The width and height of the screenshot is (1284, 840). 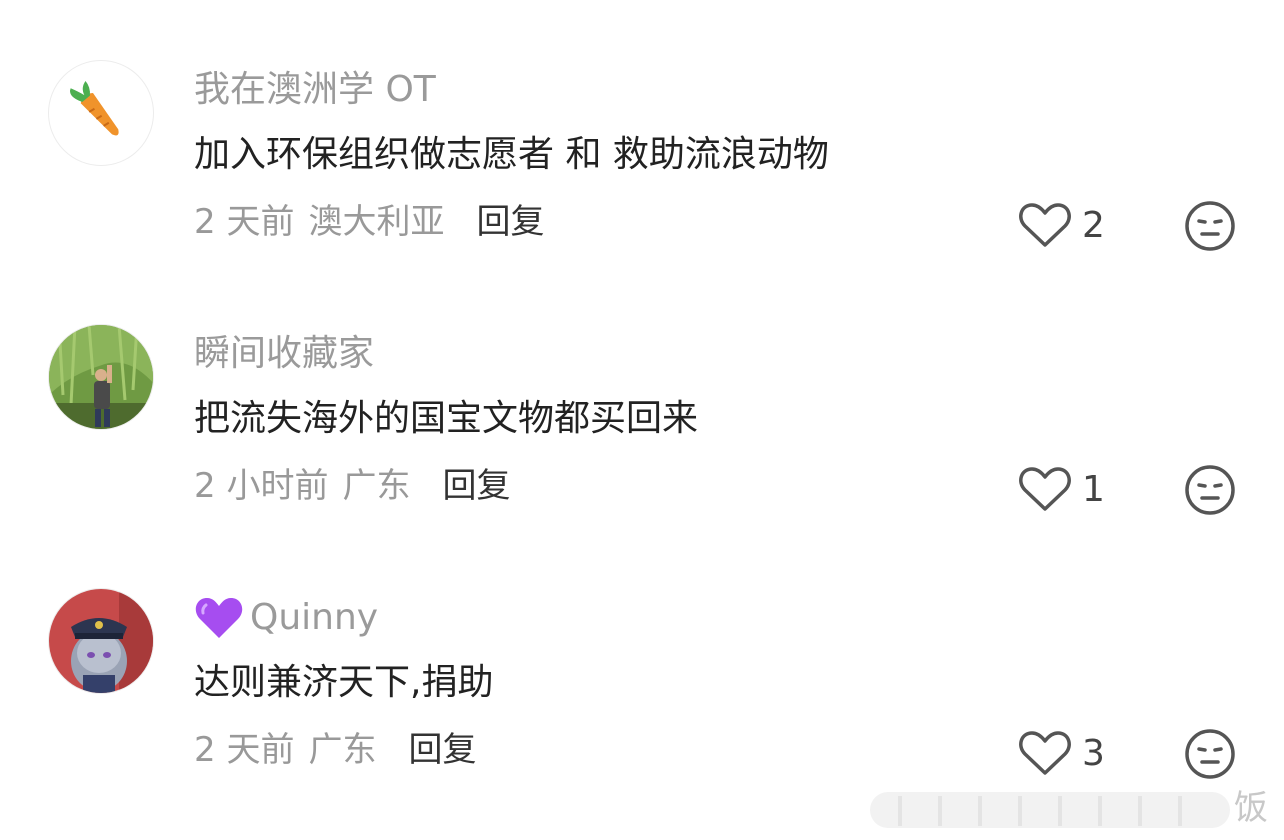 I want to click on location: 澳大利亚, so click(x=376, y=222).